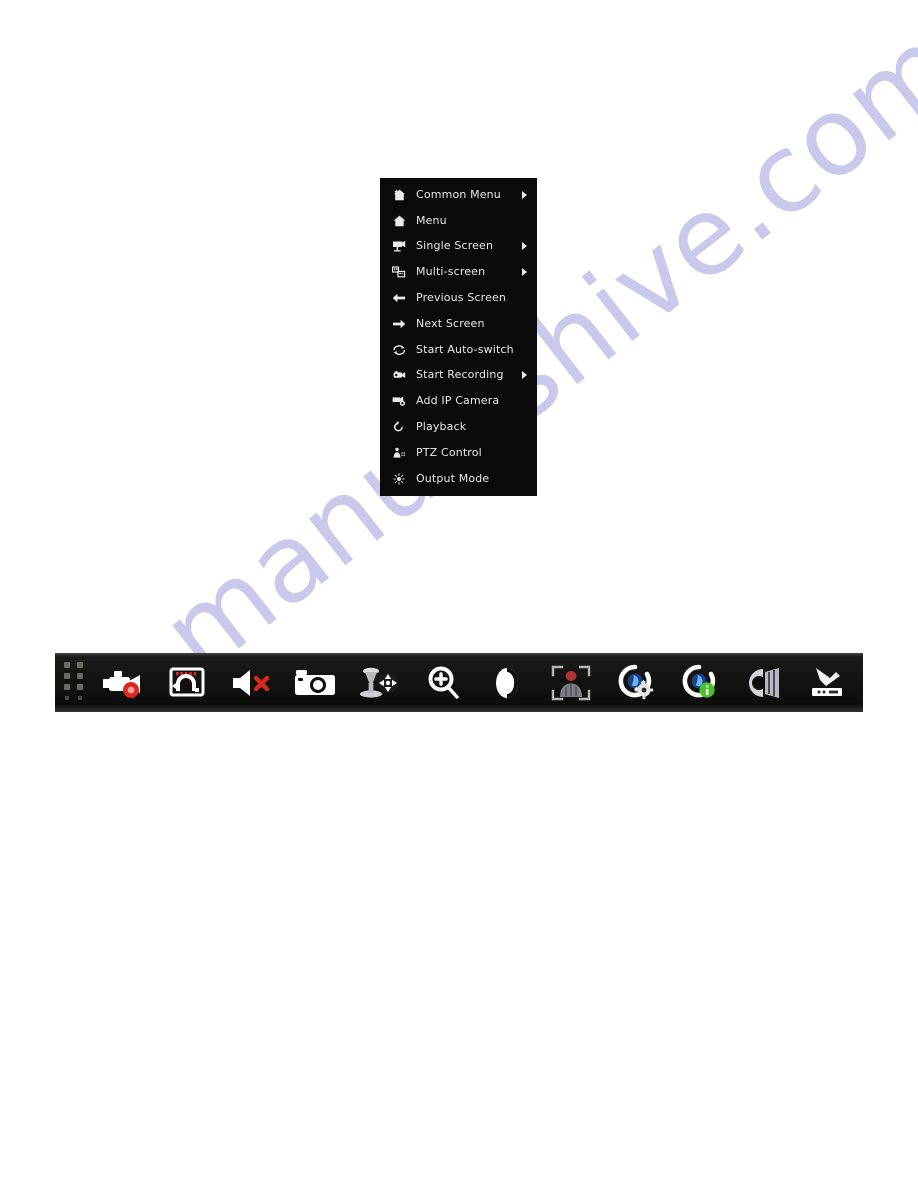  I want to click on arrow-right-icon, so click(399, 324).